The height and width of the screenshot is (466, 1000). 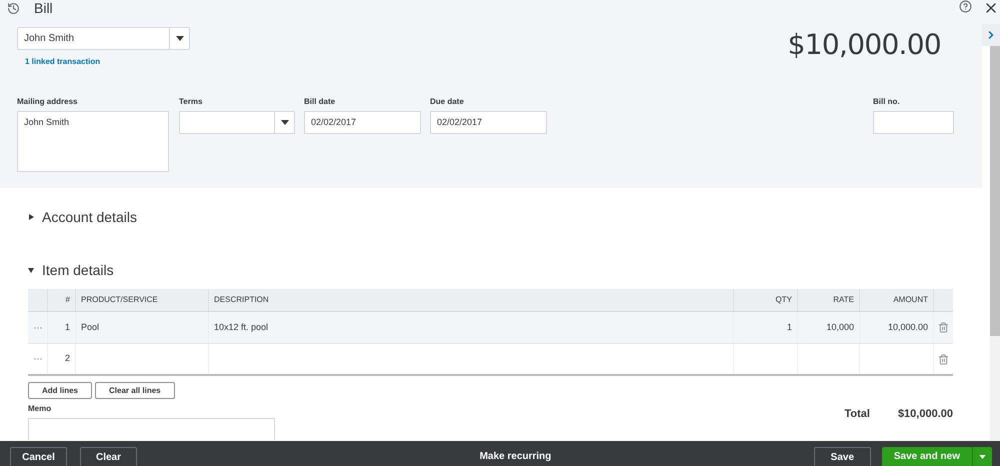 What do you see at coordinates (857, 414) in the screenshot?
I see `total-label: Total` at bounding box center [857, 414].